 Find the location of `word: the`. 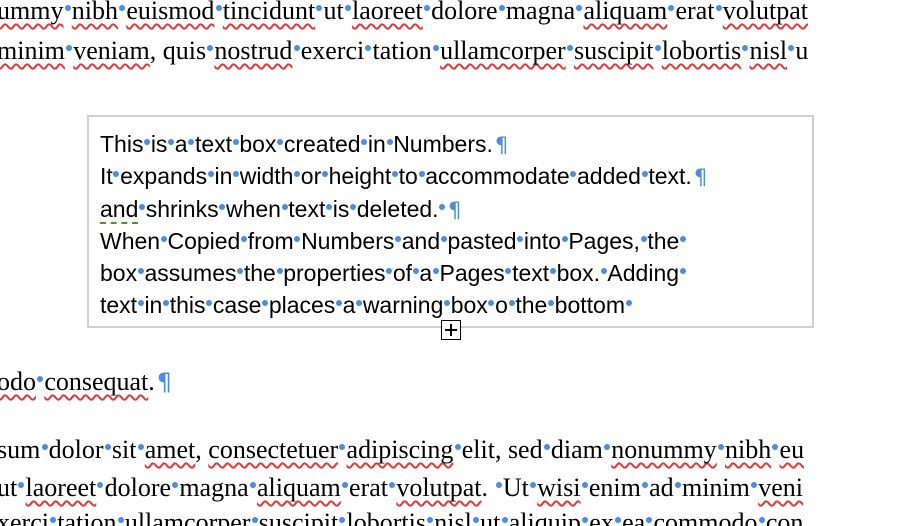

word: the is located at coordinates (663, 241).